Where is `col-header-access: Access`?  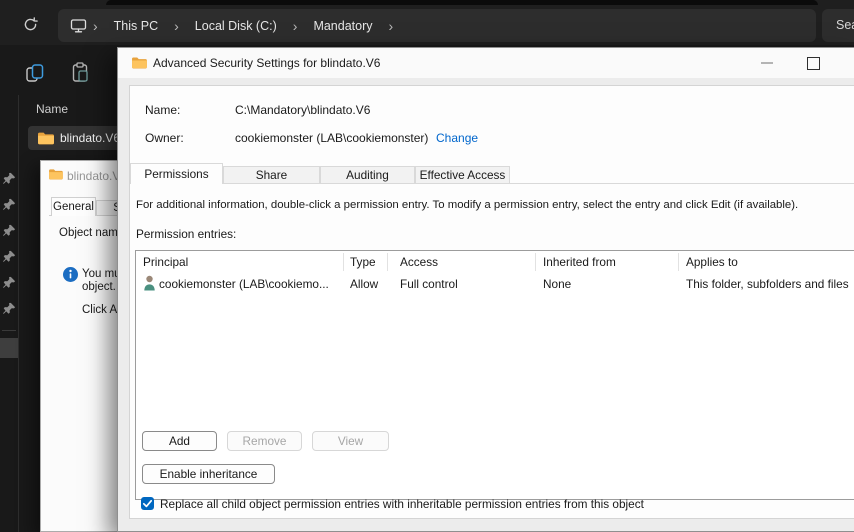
col-header-access: Access is located at coordinates (419, 262).